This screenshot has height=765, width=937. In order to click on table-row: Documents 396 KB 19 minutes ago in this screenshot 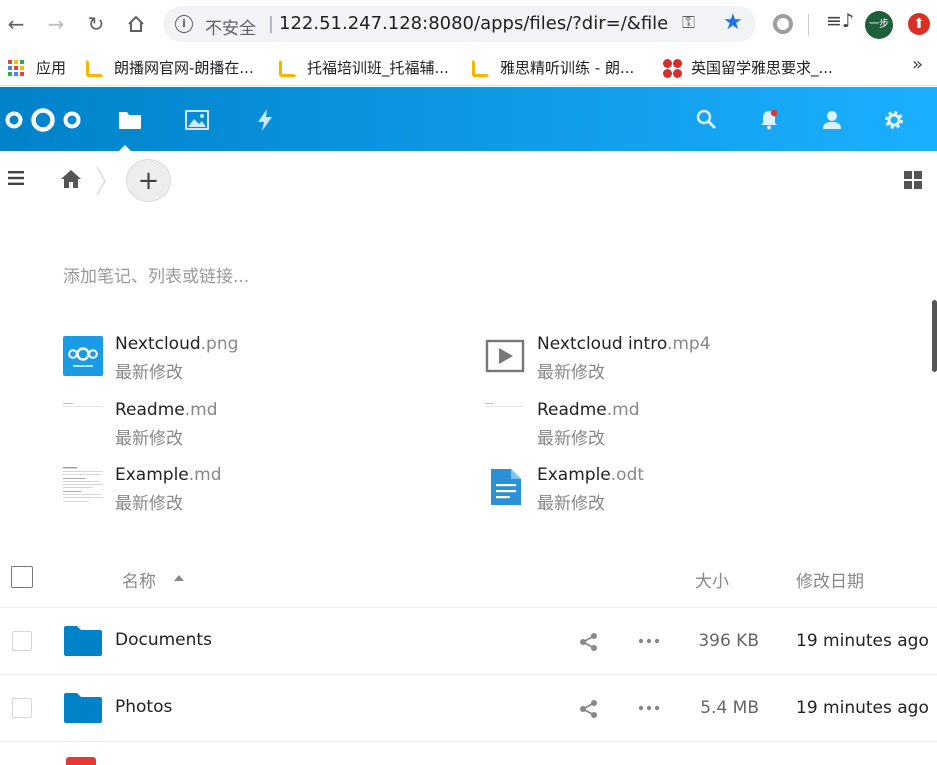, I will do `click(468, 641)`.